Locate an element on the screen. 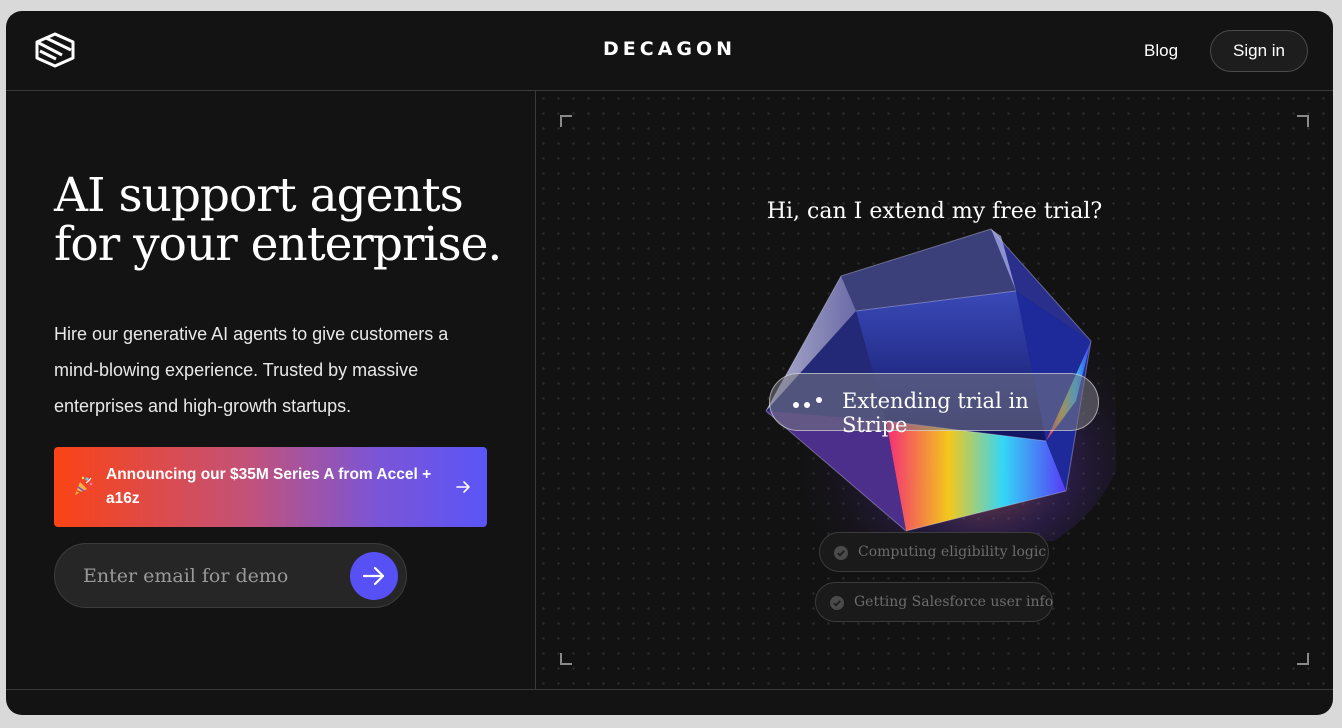  chat-question: Hi, can I extend my free trial? is located at coordinates (934, 211).